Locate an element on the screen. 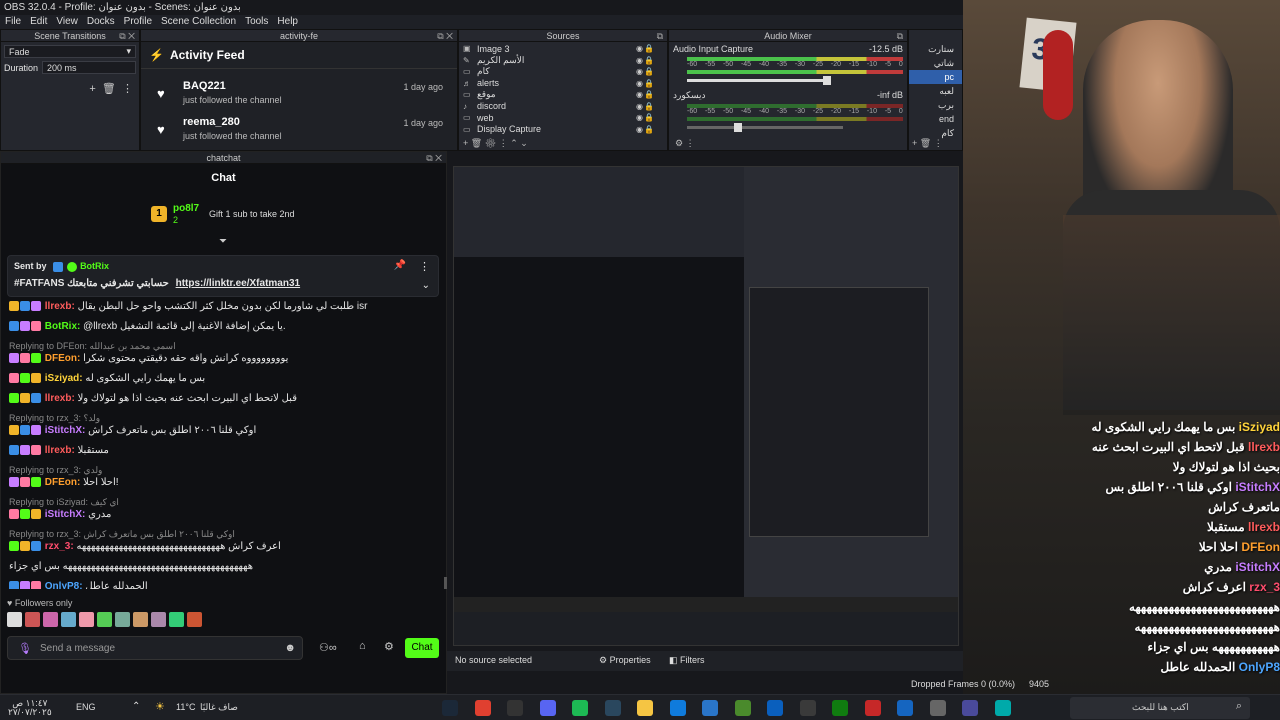  xbox-icon is located at coordinates (840, 708).